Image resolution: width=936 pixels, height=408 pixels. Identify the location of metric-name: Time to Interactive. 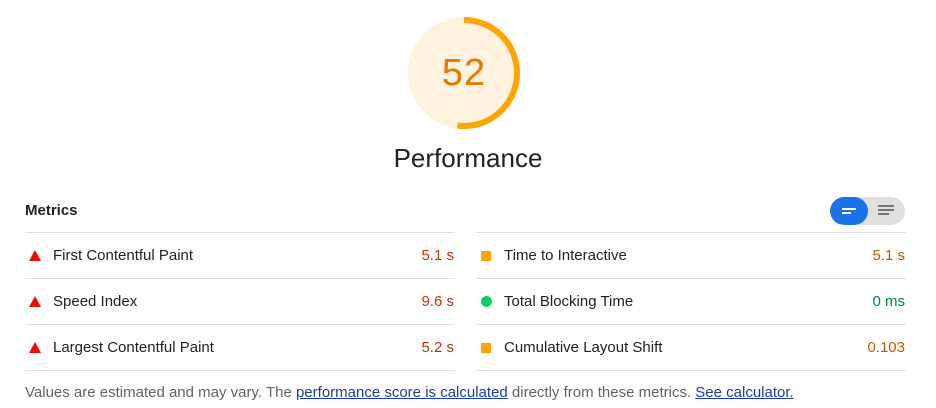
(565, 255).